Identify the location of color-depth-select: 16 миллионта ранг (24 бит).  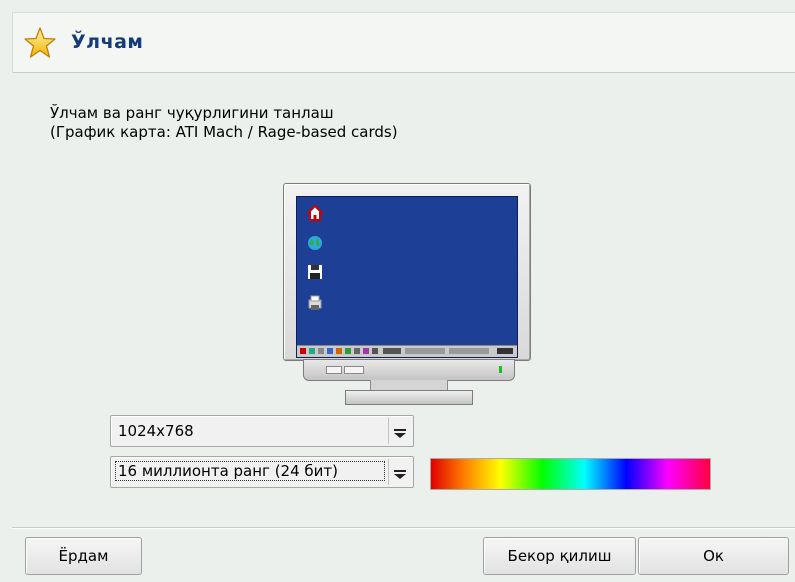
(262, 472).